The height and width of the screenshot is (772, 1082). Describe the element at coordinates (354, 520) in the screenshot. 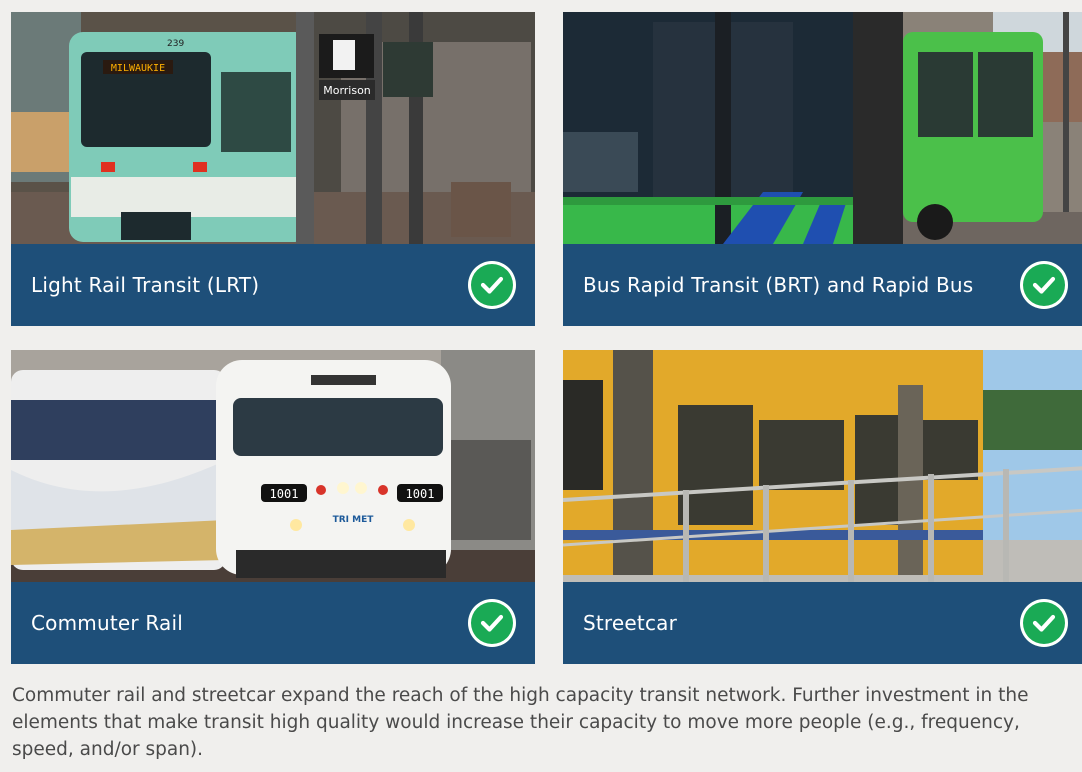

I see `tri-met-logo: TRI MET` at that location.